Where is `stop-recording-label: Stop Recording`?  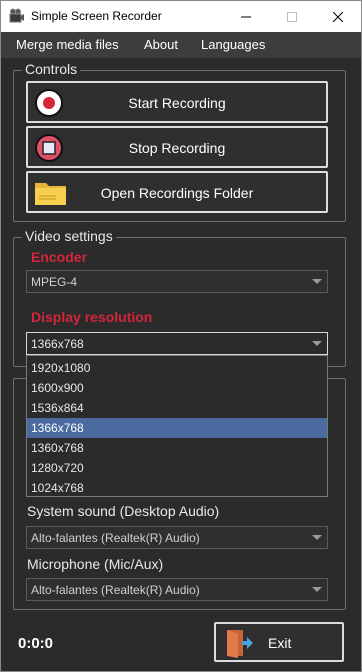
stop-recording-label: Stop Recording is located at coordinates (177, 148).